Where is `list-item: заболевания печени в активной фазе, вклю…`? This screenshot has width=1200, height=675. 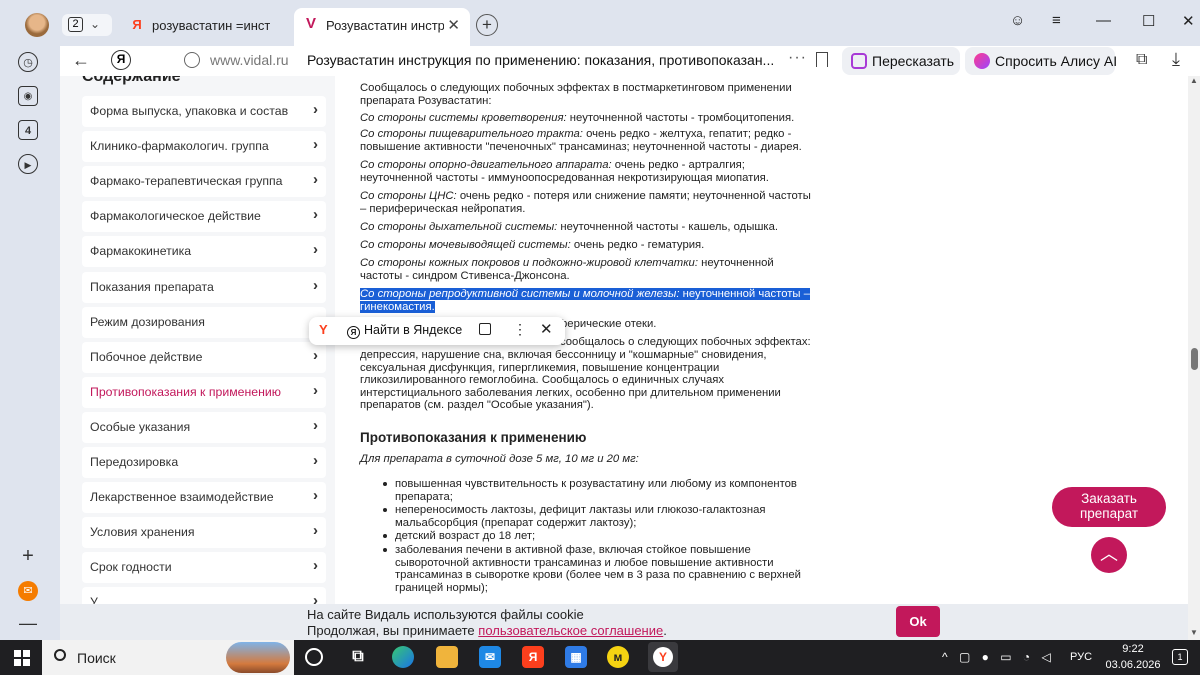 list-item: заболевания печени в активной фазе, вклю… is located at coordinates (604, 569).